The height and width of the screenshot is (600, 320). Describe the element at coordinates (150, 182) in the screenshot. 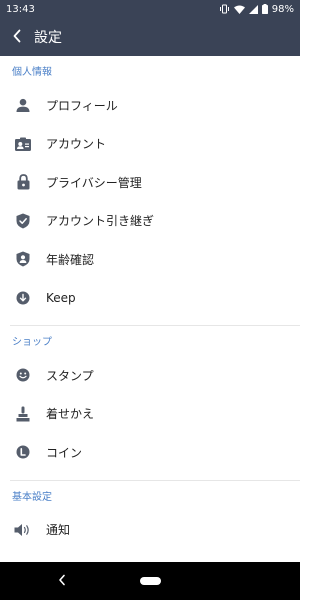

I see `list-item-privacy: プライバシー管理` at that location.